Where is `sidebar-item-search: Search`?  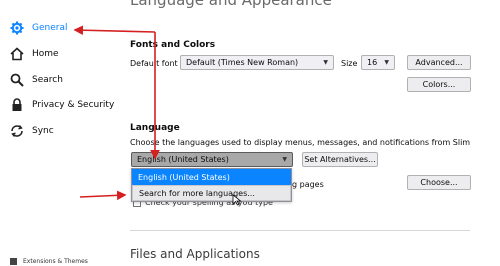 sidebar-item-search: Search is located at coordinates (36, 80).